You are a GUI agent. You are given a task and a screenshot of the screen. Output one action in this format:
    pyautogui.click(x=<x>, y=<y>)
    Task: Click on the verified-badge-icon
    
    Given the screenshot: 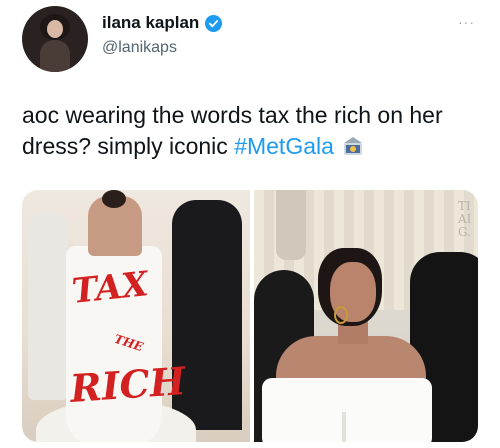 What is the action you would take?
    pyautogui.click(x=214, y=23)
    